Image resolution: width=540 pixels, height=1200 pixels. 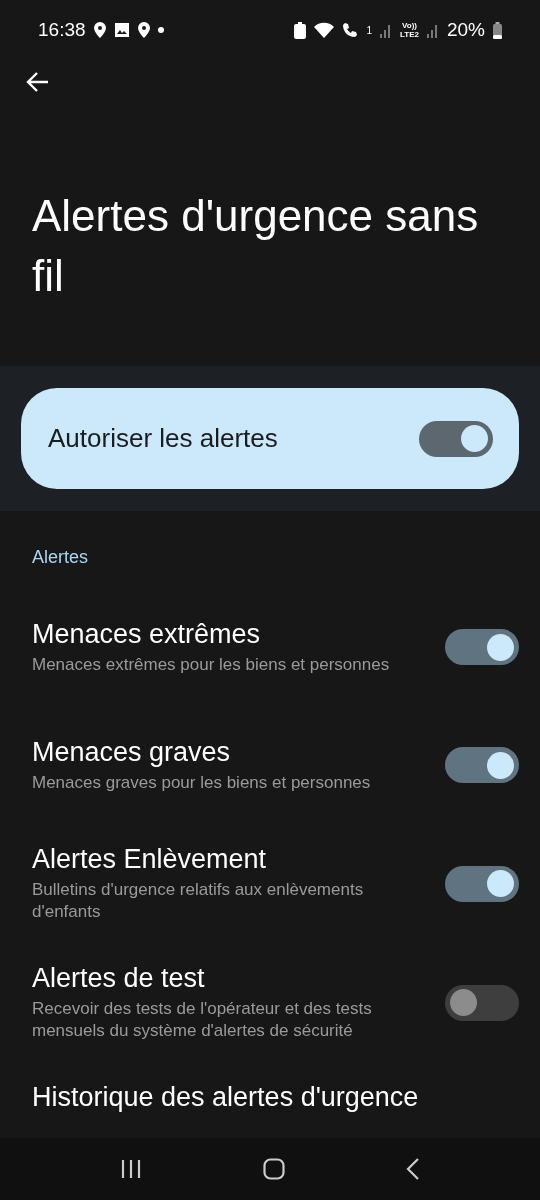 I want to click on master-toggle-card: Autoriser les alertes, so click(x=270, y=438).